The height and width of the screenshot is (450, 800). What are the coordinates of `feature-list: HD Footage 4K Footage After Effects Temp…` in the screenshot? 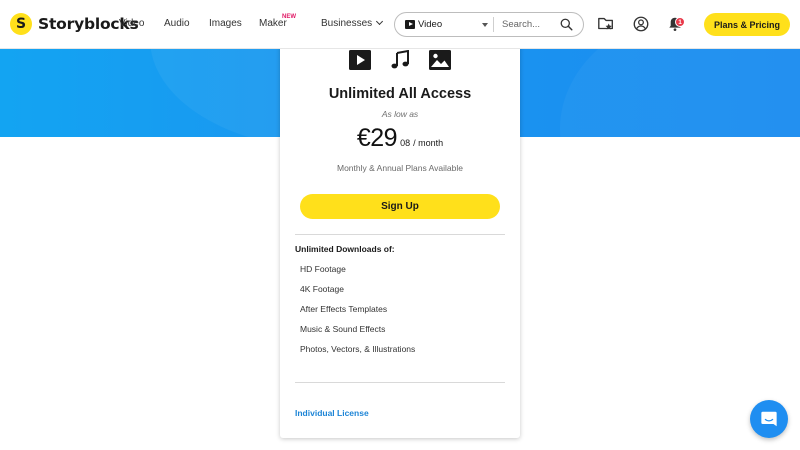 It's located at (357, 314).